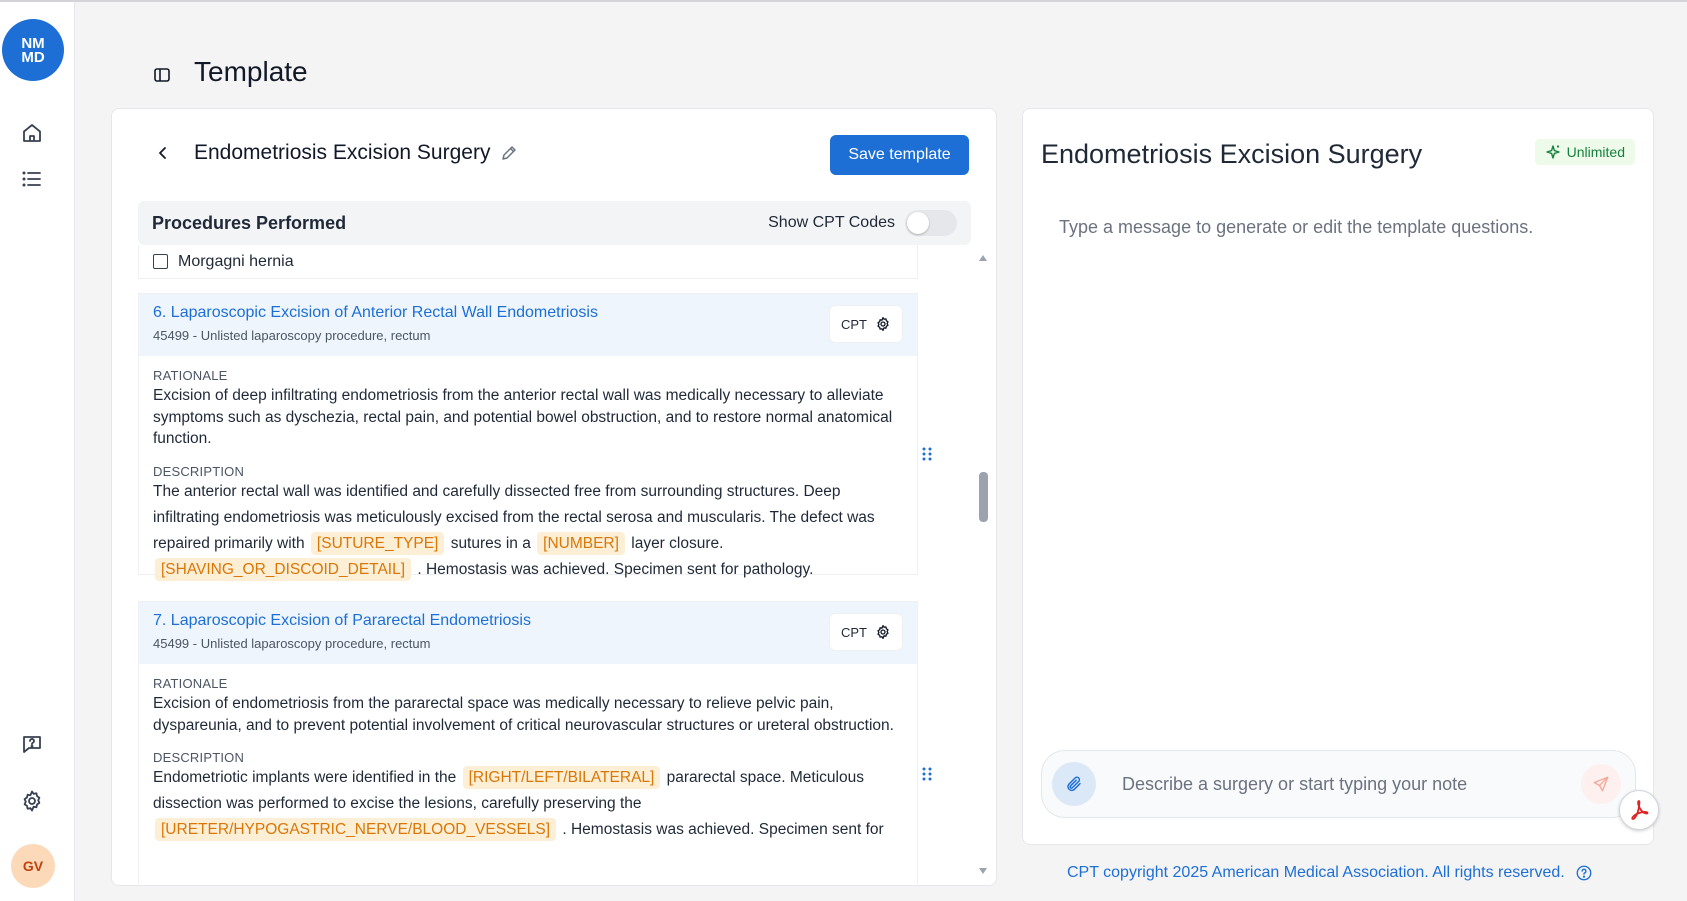  Describe the element at coordinates (251, 71) in the screenshot. I see `page-title: Template` at that location.